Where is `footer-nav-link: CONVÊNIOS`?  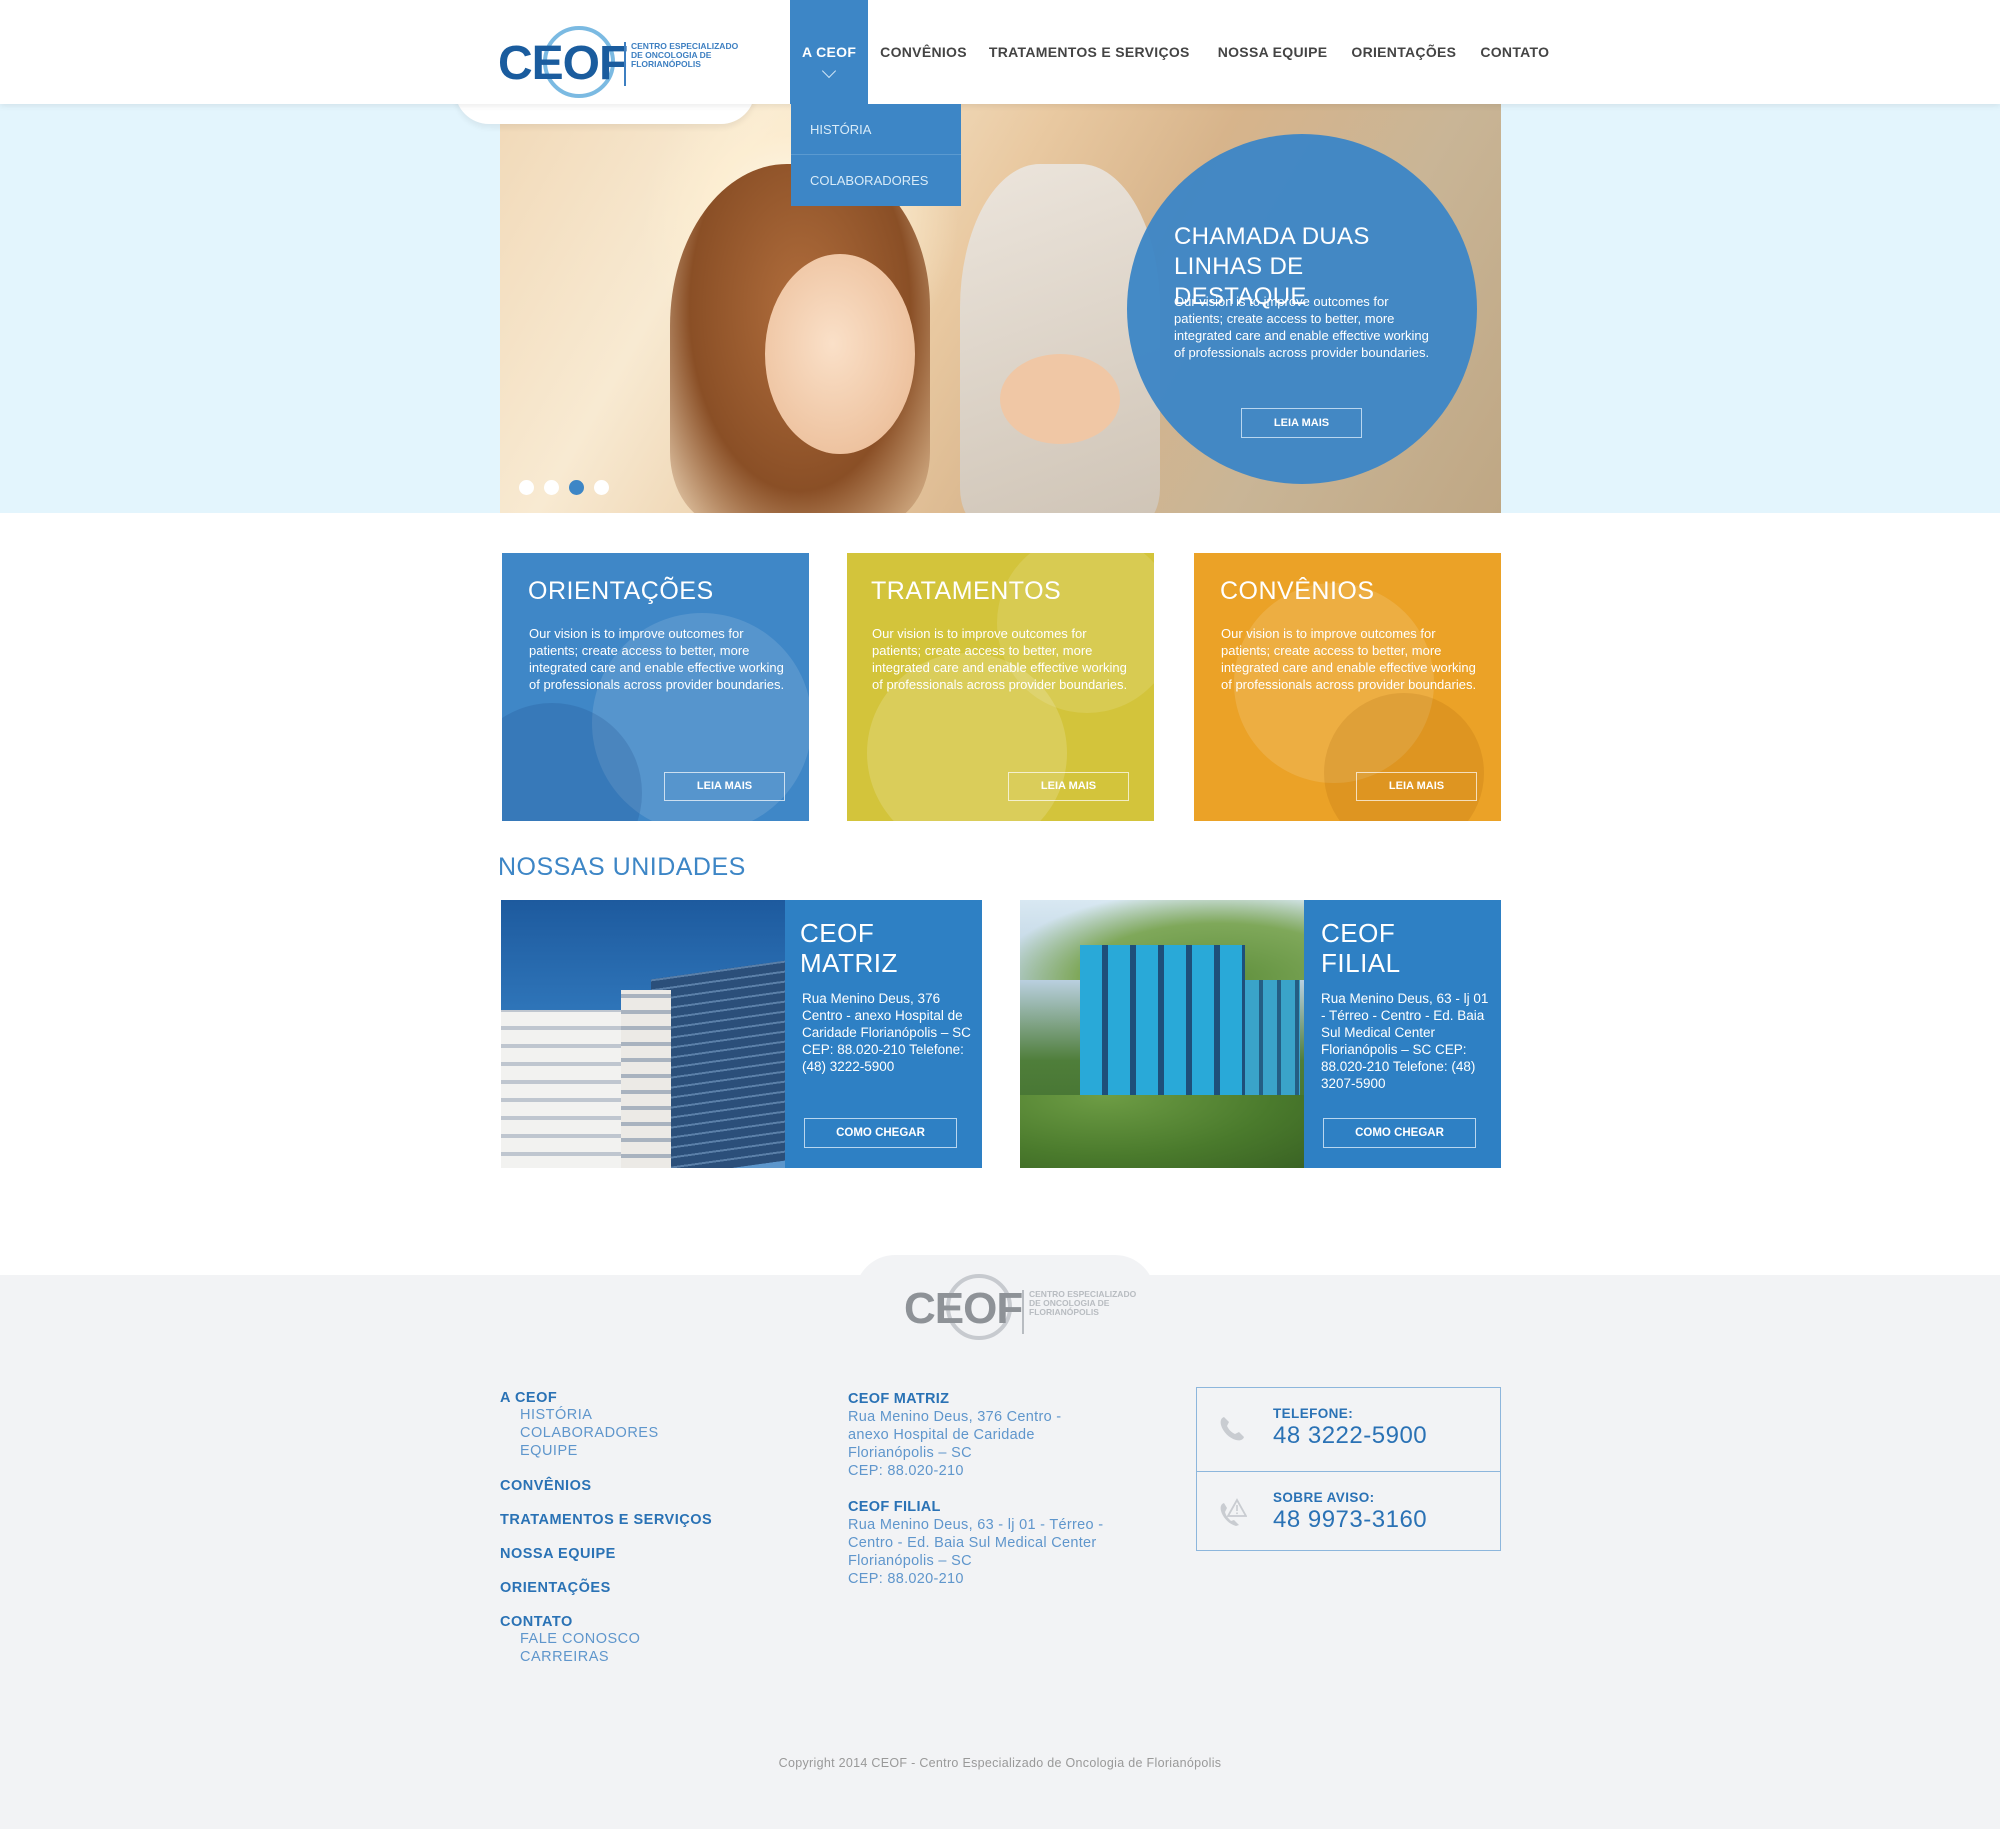 footer-nav-link: CONVÊNIOS is located at coordinates (606, 1486).